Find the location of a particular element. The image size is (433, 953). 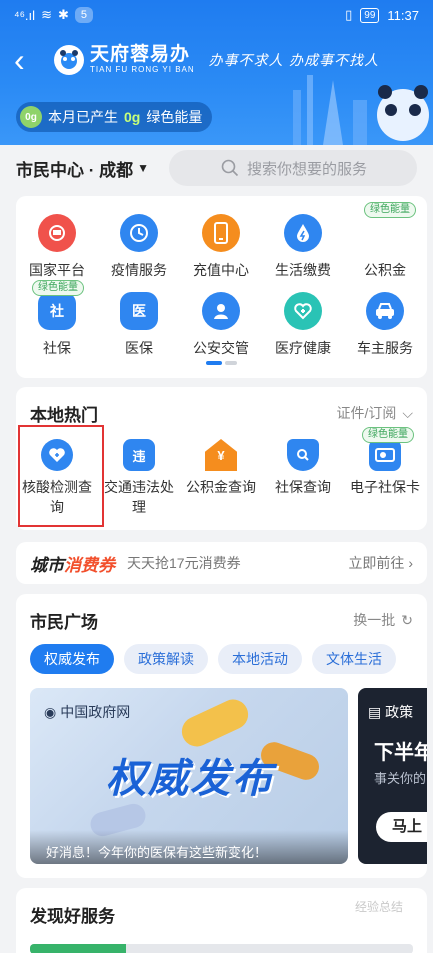

service-label: 医保 is located at coordinates (139, 348).